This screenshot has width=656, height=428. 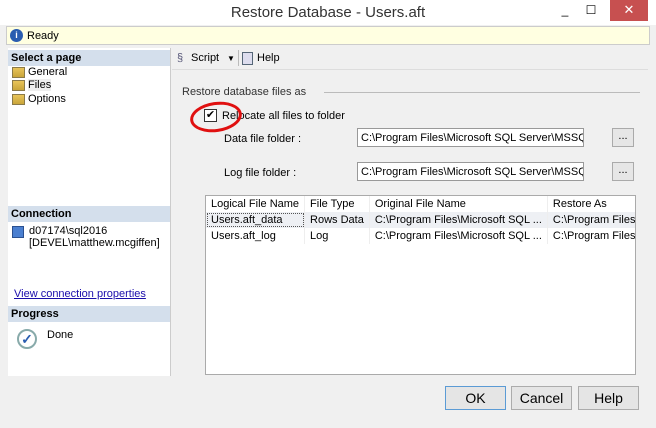 I want to click on group-divider, so click(x=482, y=92).